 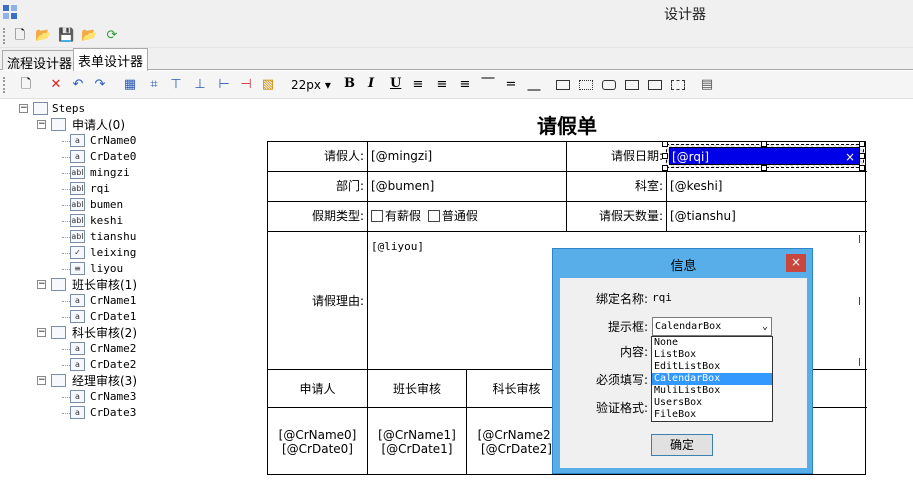 I want to click on align-right-icon: ≡, so click(x=465, y=85).